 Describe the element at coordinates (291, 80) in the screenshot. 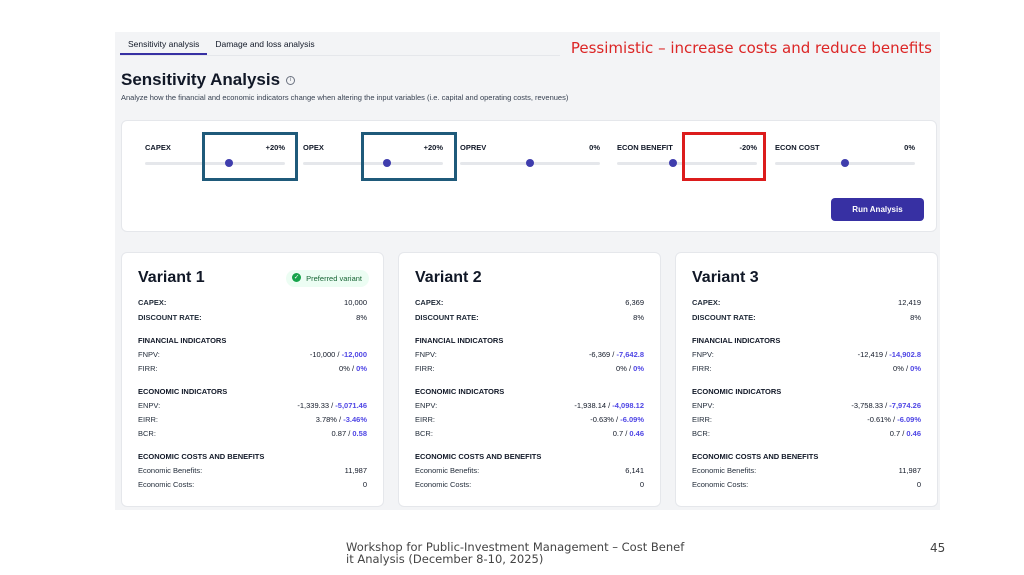

I see `info-icon: i` at that location.